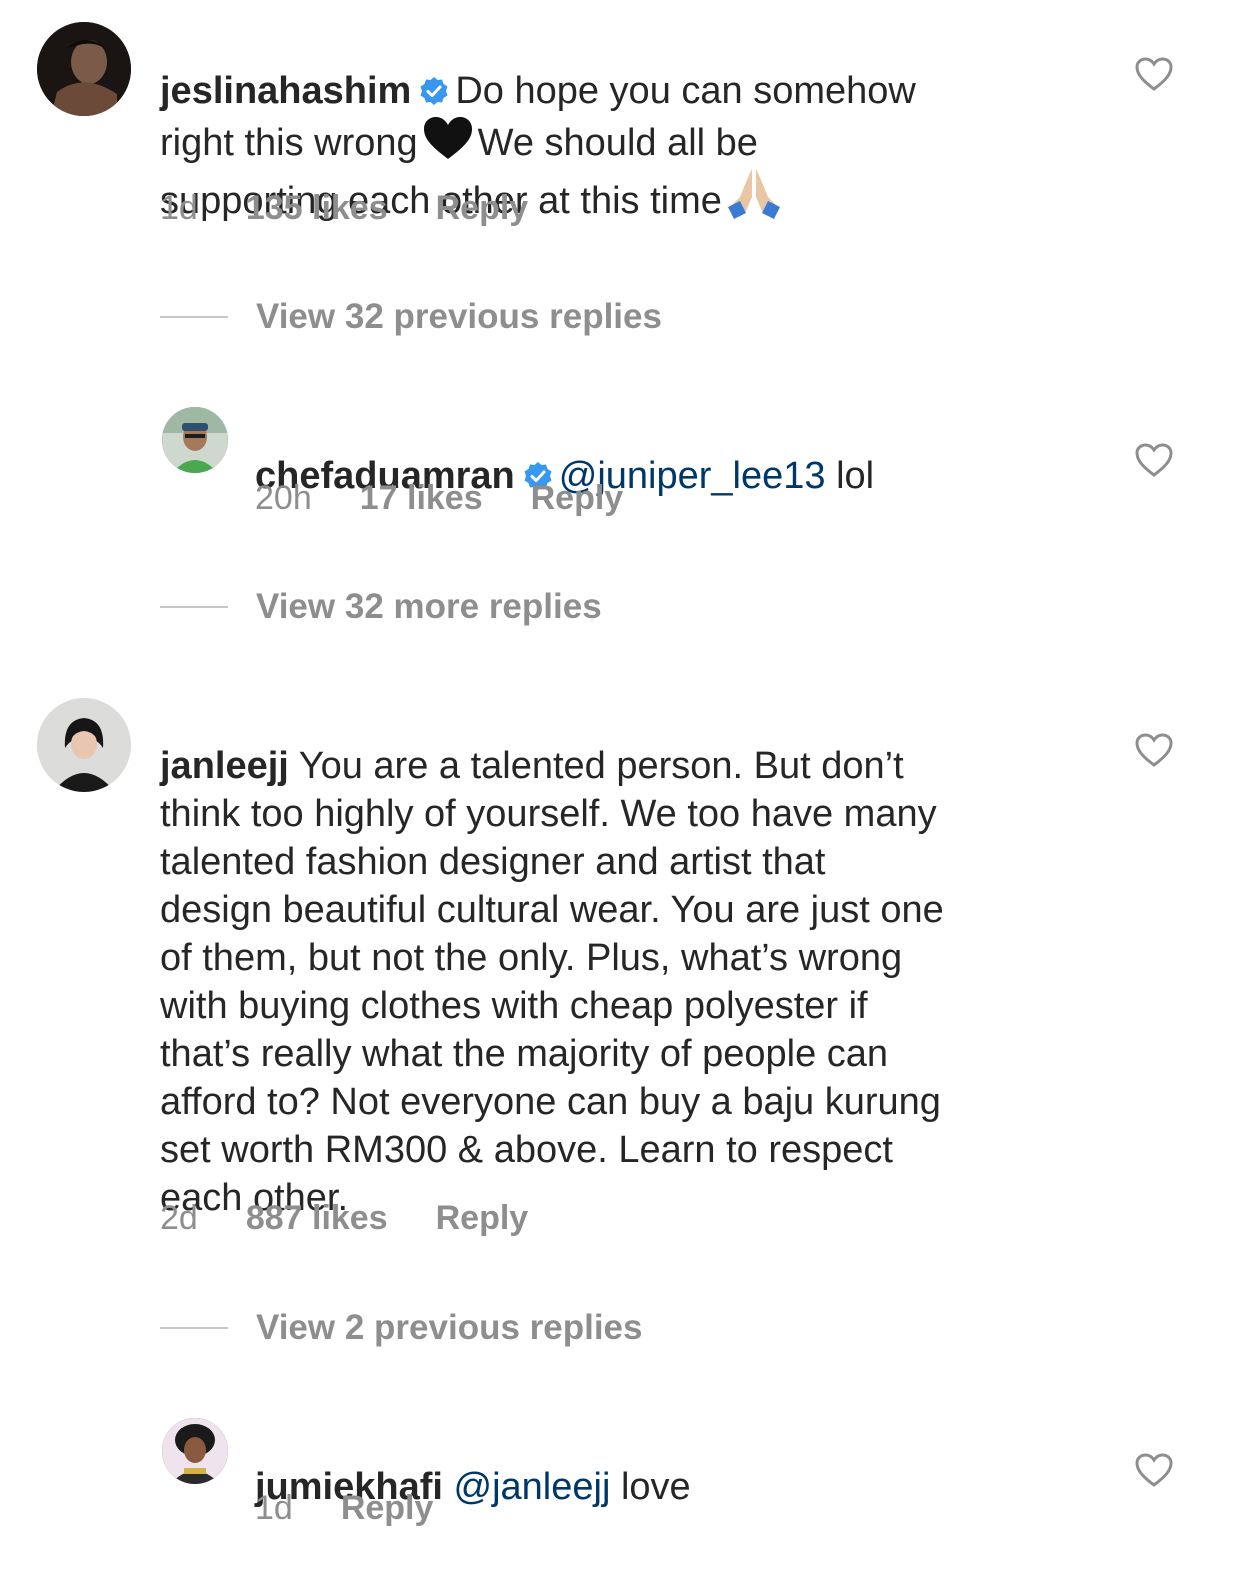  What do you see at coordinates (179, 208) in the screenshot?
I see `comment-time: 1d` at bounding box center [179, 208].